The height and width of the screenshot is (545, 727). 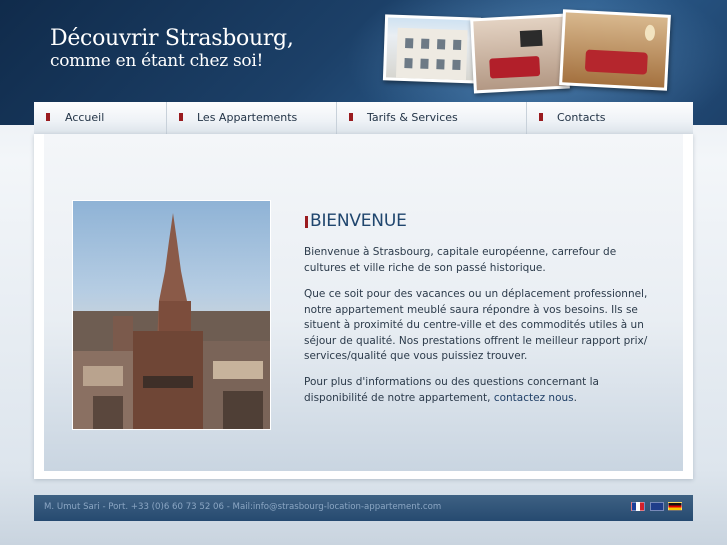 What do you see at coordinates (412, 117) in the screenshot?
I see `nav-label: Tarifs & Services` at bounding box center [412, 117].